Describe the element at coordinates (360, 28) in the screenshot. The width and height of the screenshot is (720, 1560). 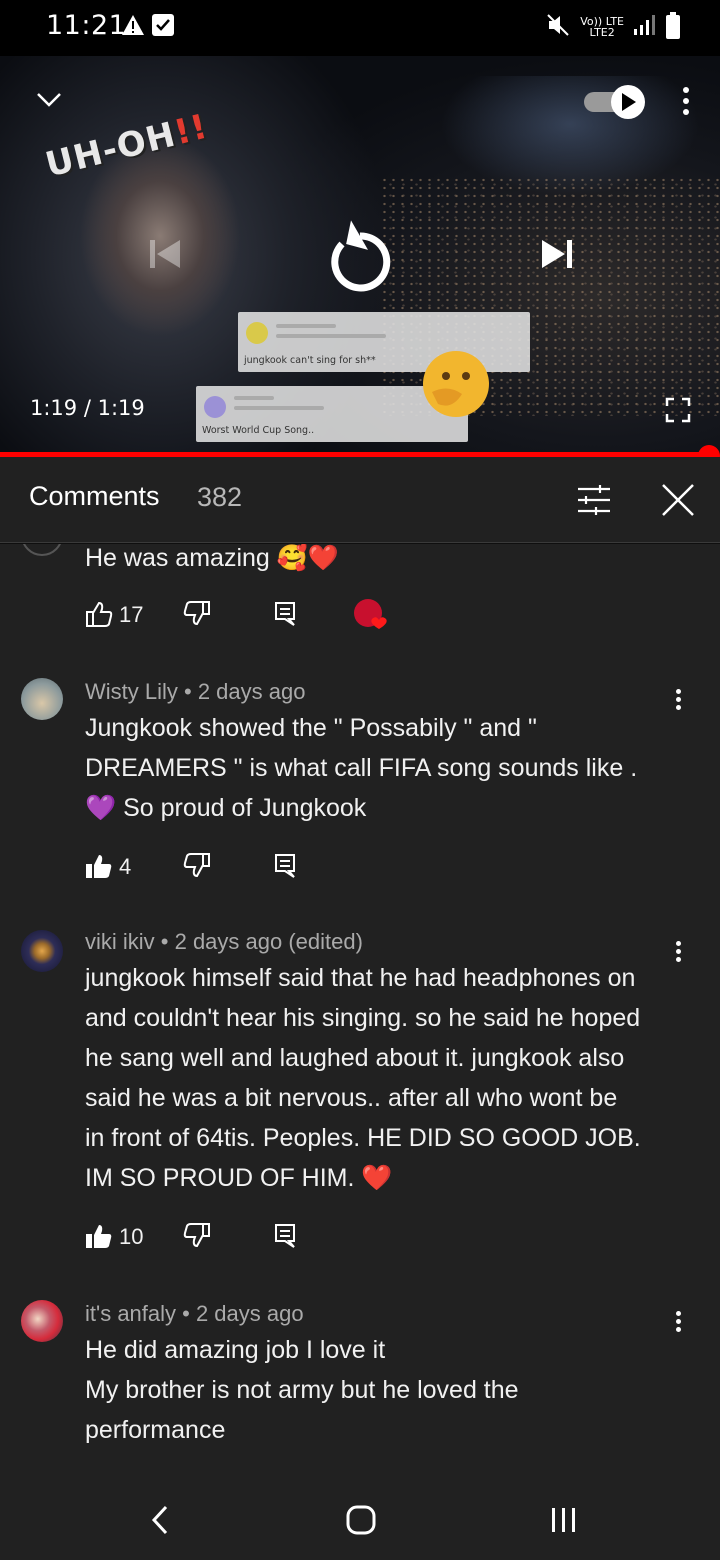
I see `status-bar: 11:21 Vo)) LTE LTE2` at that location.